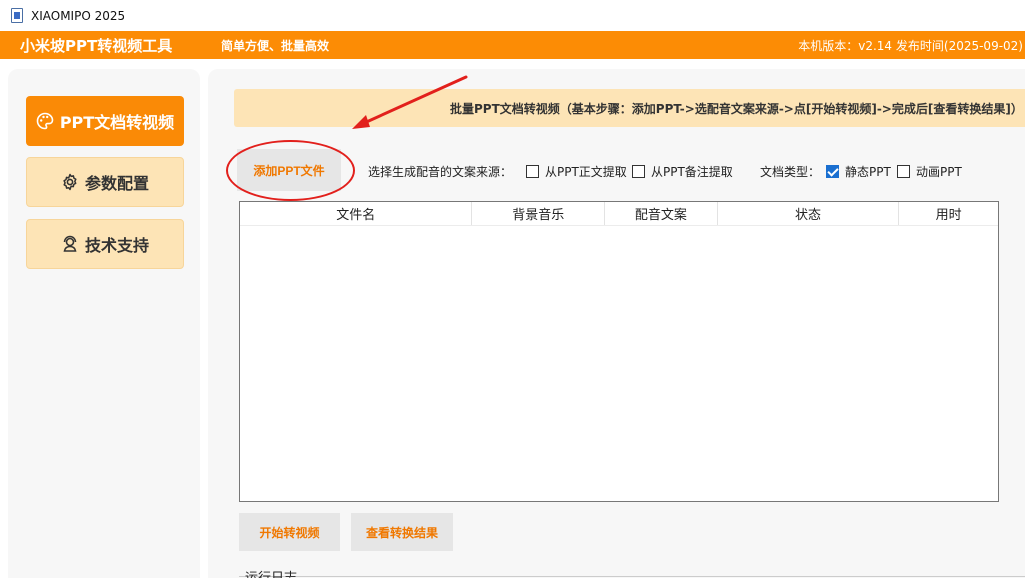 The image size is (1025, 578). Describe the element at coordinates (289, 170) in the screenshot. I see `add-ppt-button: 添加PPT文件` at that location.